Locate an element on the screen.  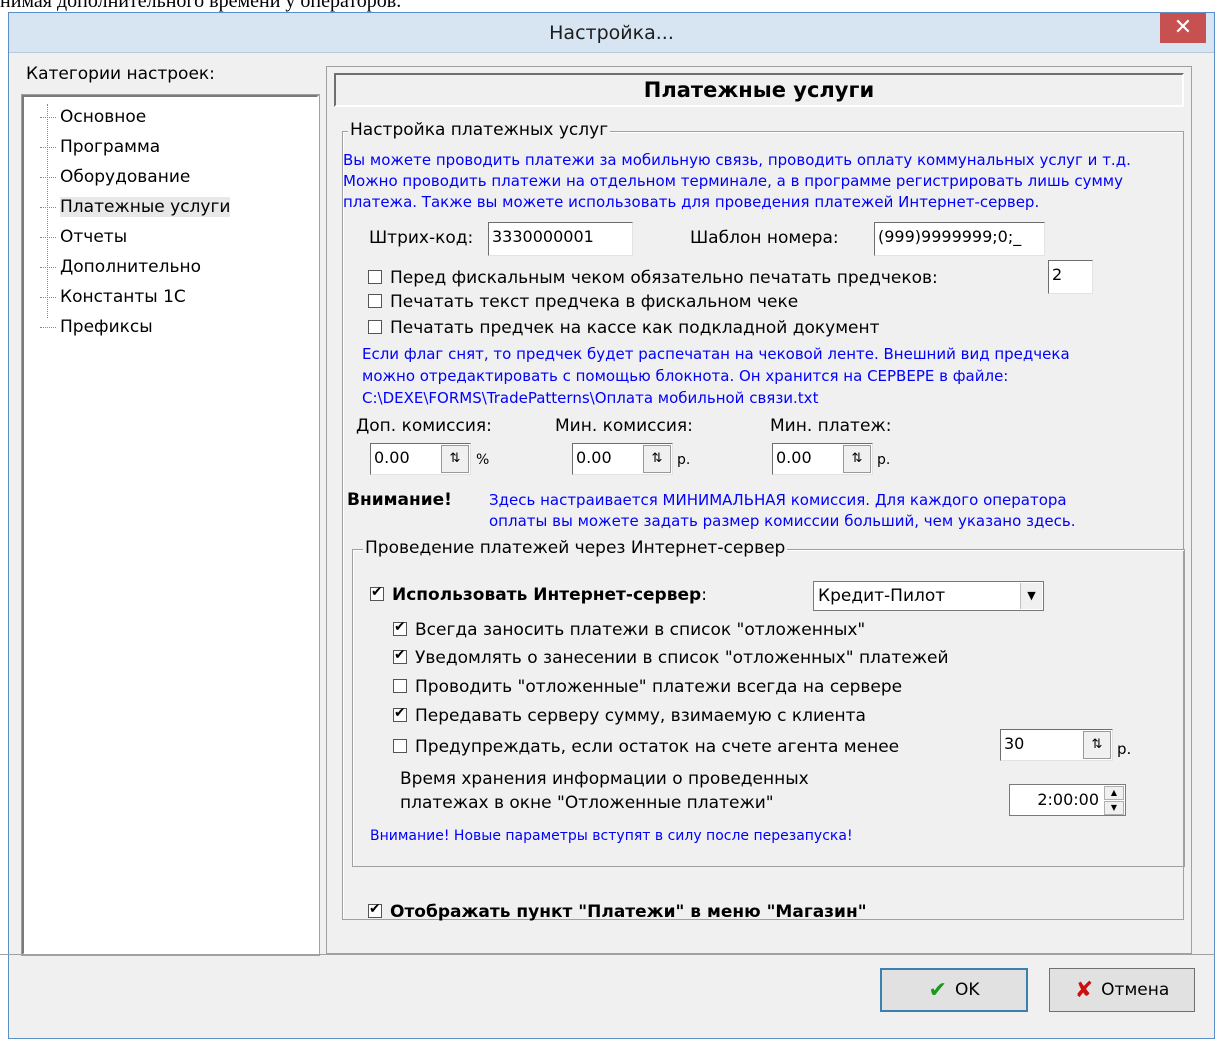
x-icon: ✘ is located at coordinates (1084, 990).